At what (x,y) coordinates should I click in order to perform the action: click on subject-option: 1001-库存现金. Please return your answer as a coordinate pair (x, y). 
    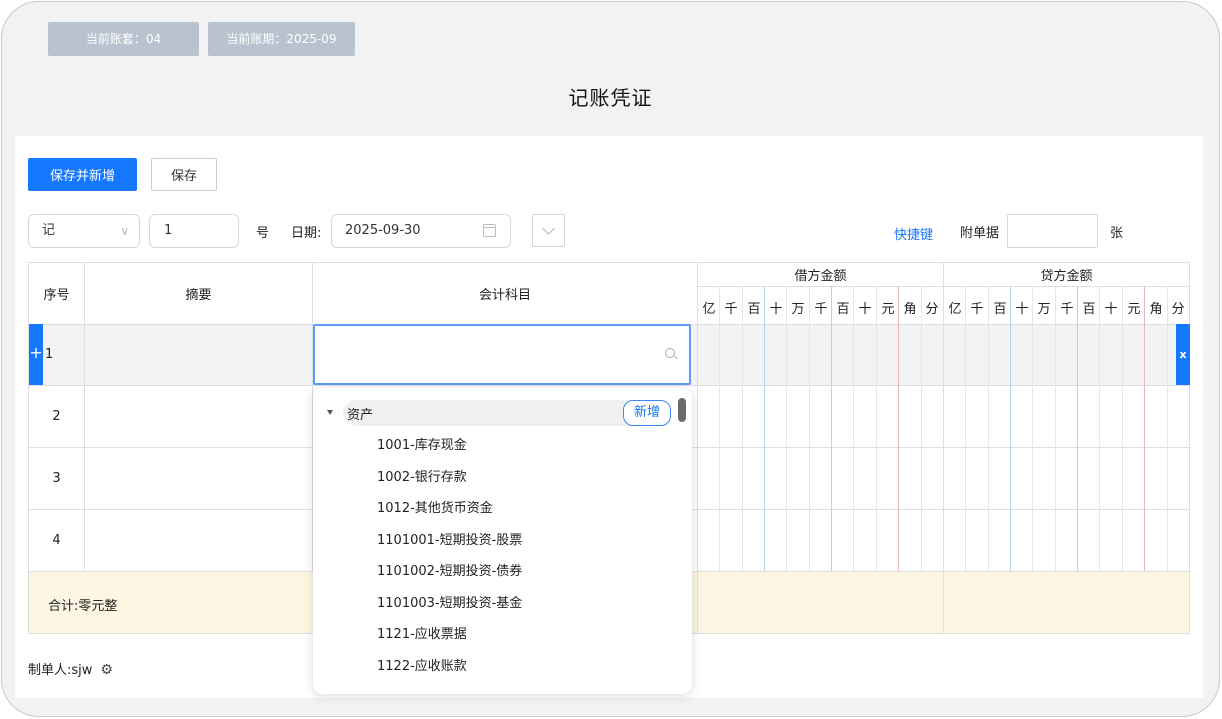
    Looking at the image, I should click on (422, 443).